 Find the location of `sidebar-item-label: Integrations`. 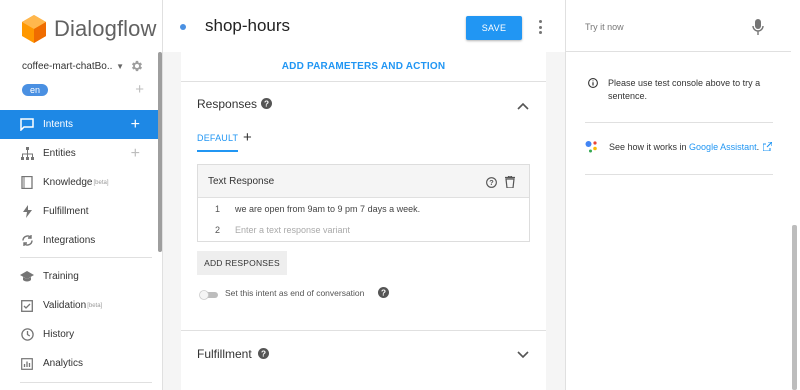

sidebar-item-label: Integrations is located at coordinates (69, 240).